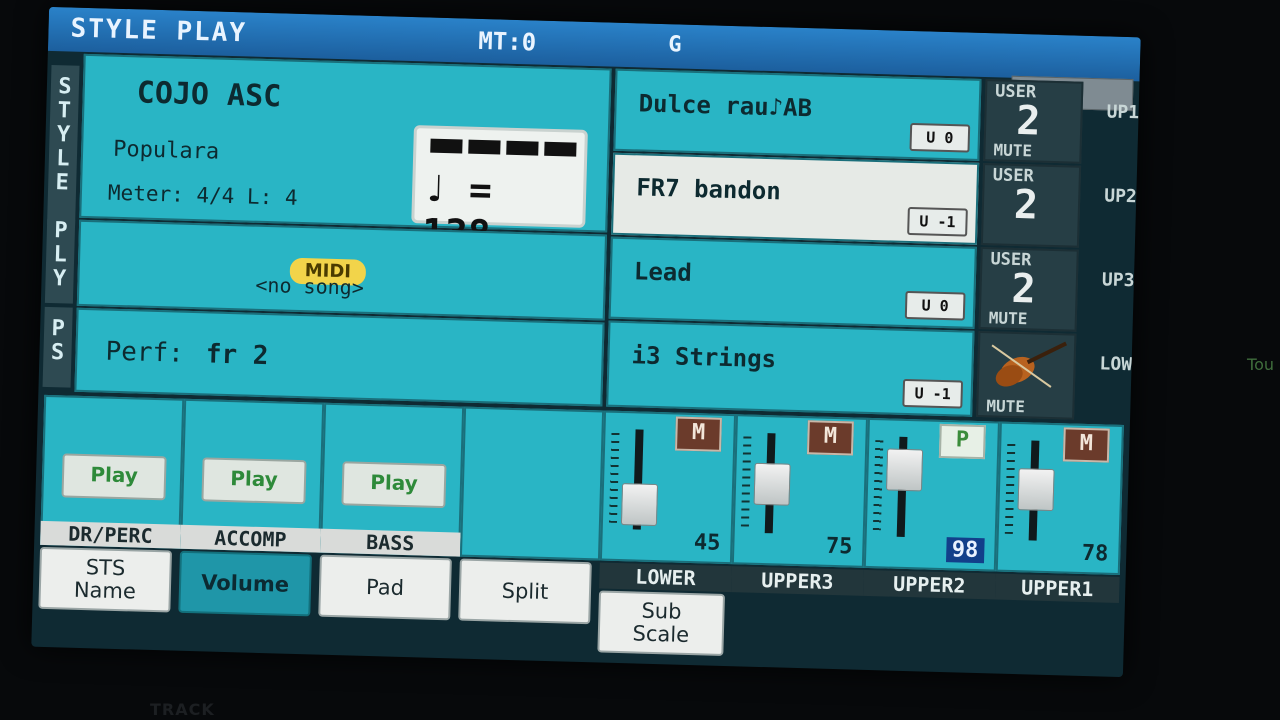 The width and height of the screenshot is (1280, 720). I want to click on beat-indicator, so click(503, 147).